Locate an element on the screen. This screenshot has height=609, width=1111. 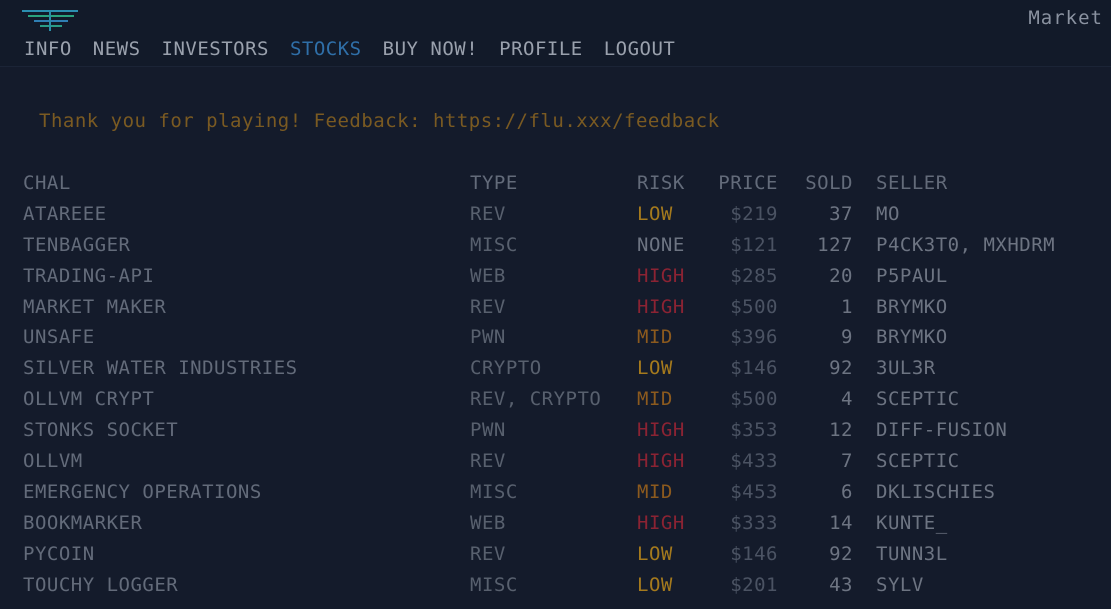
table-row: OLLVM REV HIGH $433 7 SCEPTIC is located at coordinates (555, 463).